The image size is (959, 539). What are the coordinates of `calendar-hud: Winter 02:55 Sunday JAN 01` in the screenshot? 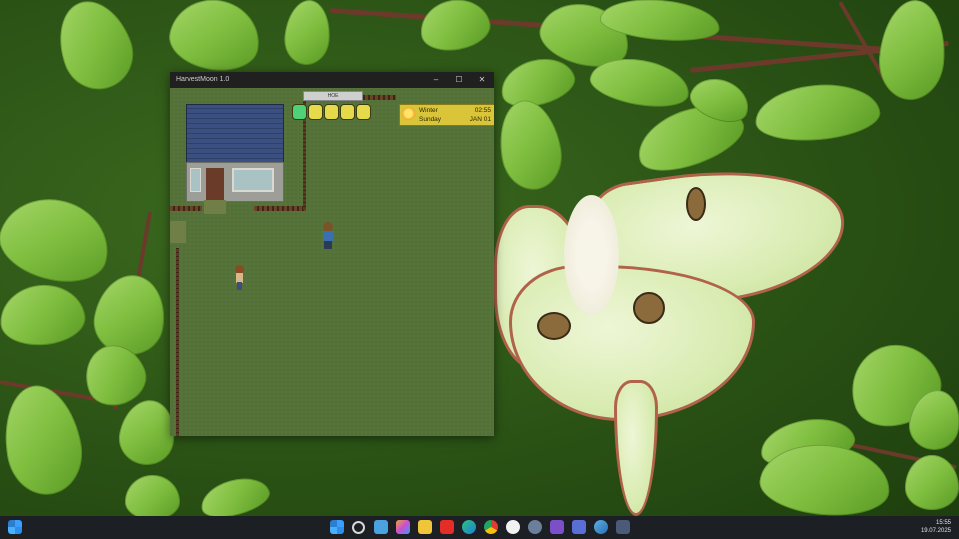 It's located at (446, 115).